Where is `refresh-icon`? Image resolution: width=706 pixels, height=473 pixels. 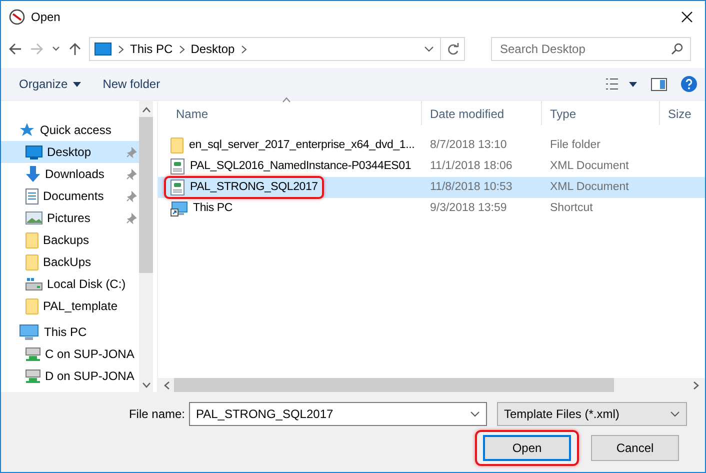 refresh-icon is located at coordinates (452, 49).